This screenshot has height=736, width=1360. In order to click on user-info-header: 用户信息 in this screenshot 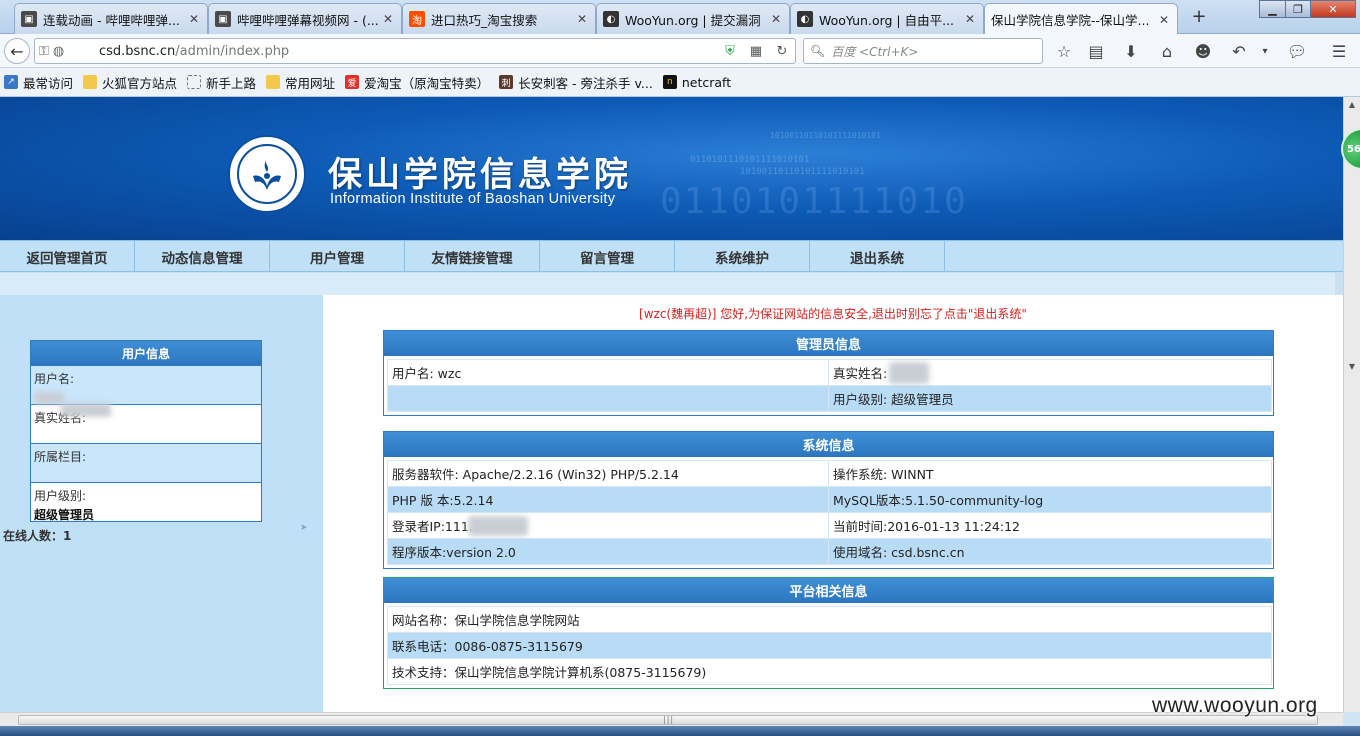, I will do `click(146, 353)`.